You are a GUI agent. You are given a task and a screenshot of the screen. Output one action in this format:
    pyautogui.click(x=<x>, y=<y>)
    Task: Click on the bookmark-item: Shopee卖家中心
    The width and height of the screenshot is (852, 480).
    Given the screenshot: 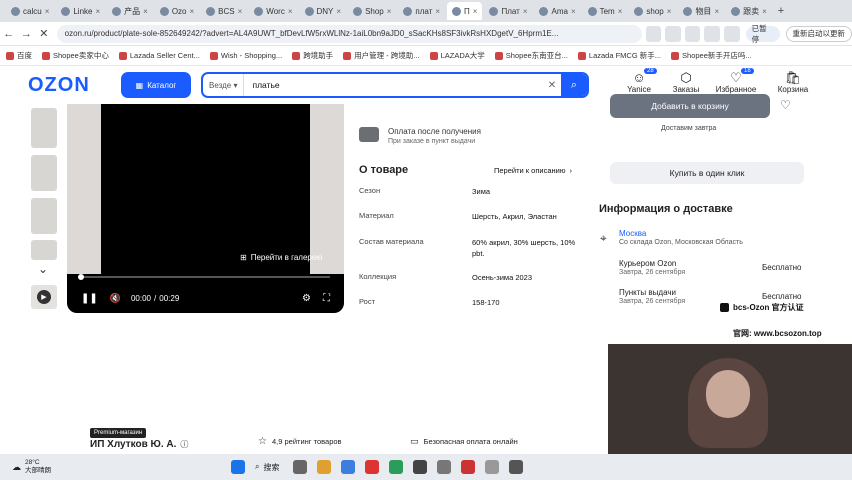 What is the action you would take?
    pyautogui.click(x=75, y=55)
    